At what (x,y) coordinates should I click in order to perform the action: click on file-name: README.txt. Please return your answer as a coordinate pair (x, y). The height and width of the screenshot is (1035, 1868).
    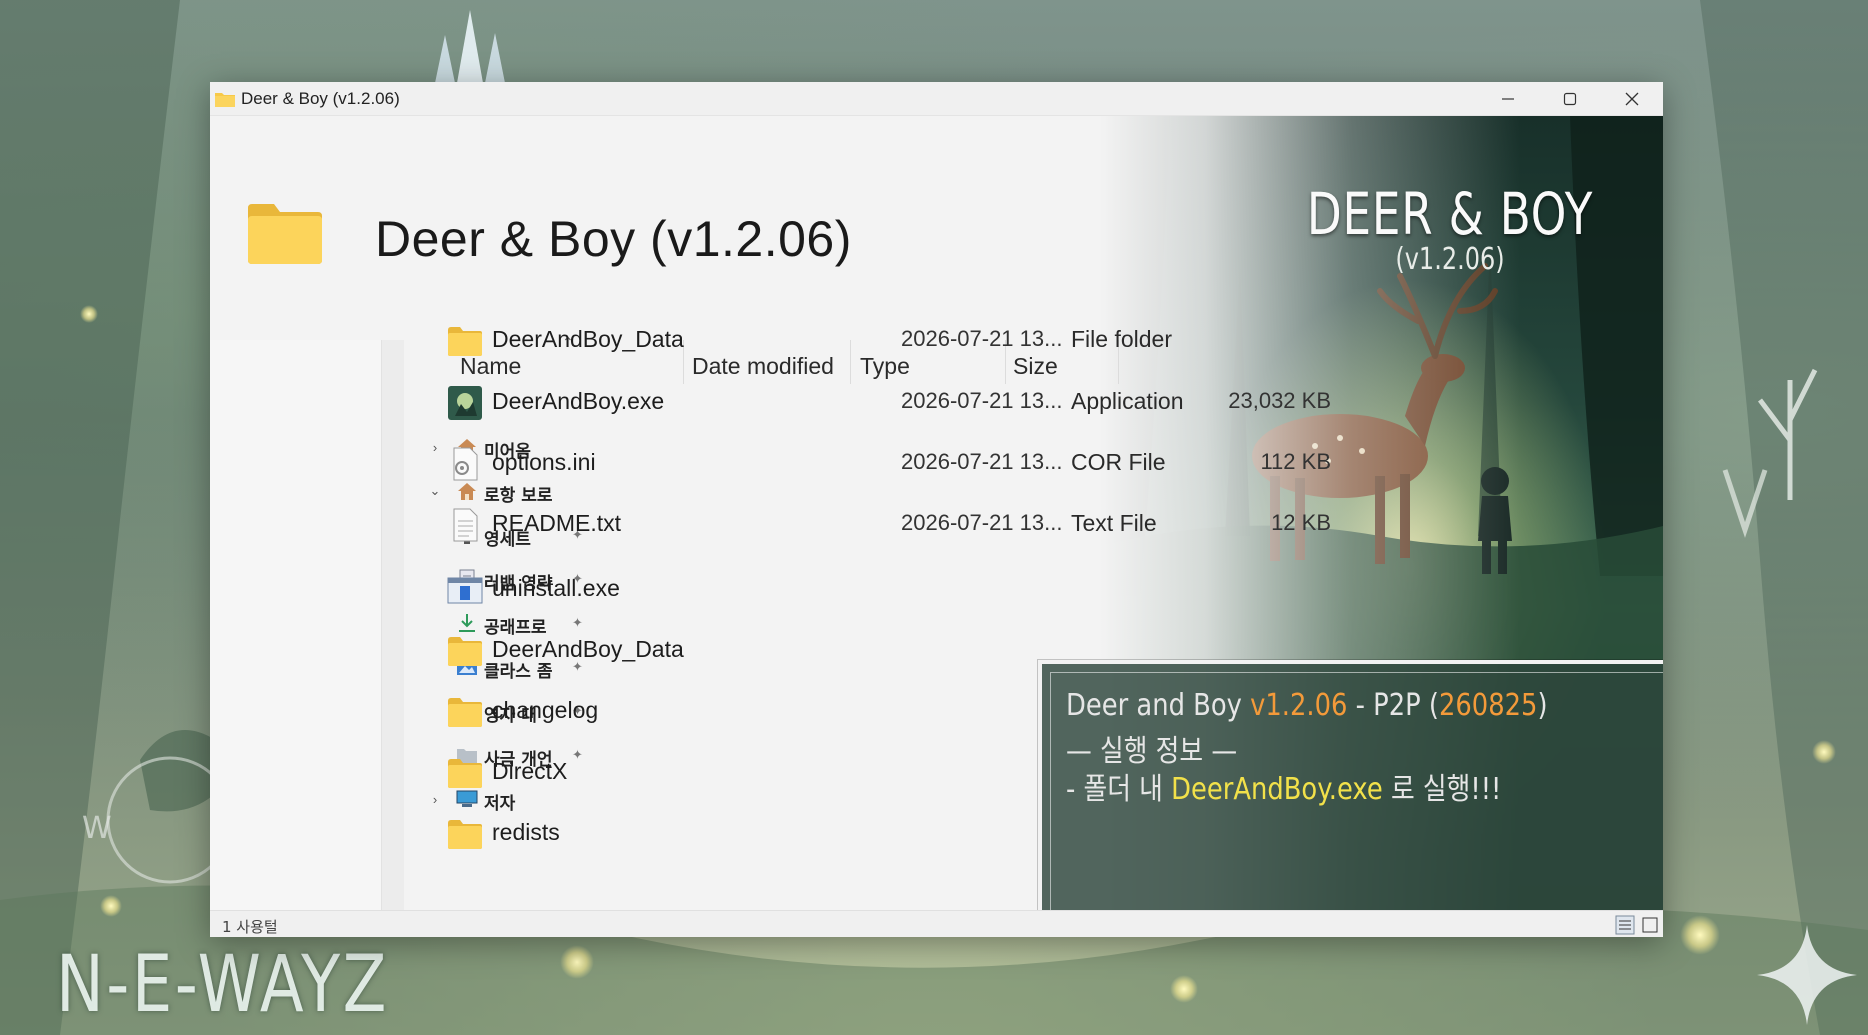
    Looking at the image, I should click on (557, 523).